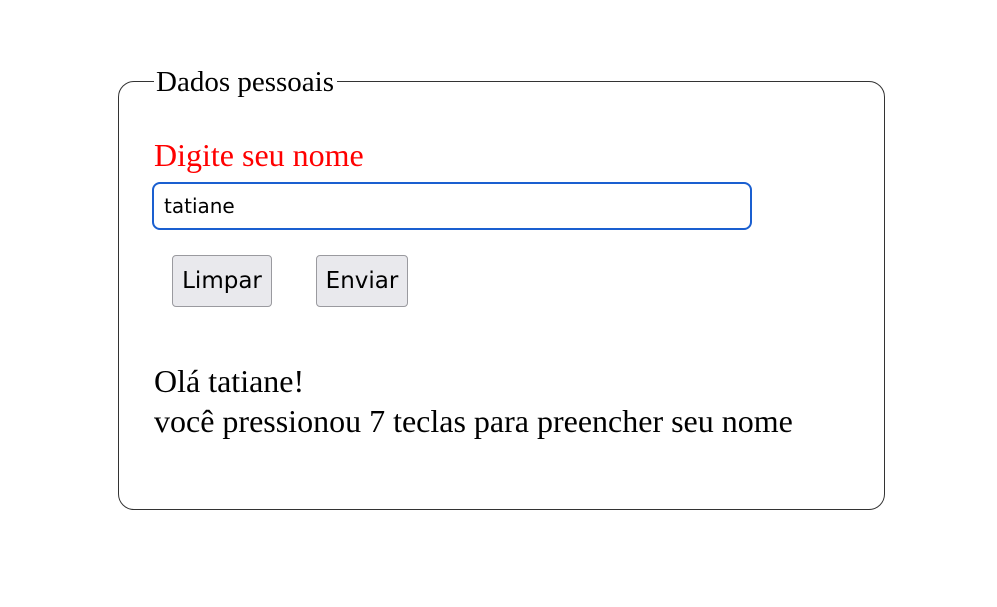 Image resolution: width=997 pixels, height=607 pixels. I want to click on greeting-text: Olá tatiane!, so click(229, 381).